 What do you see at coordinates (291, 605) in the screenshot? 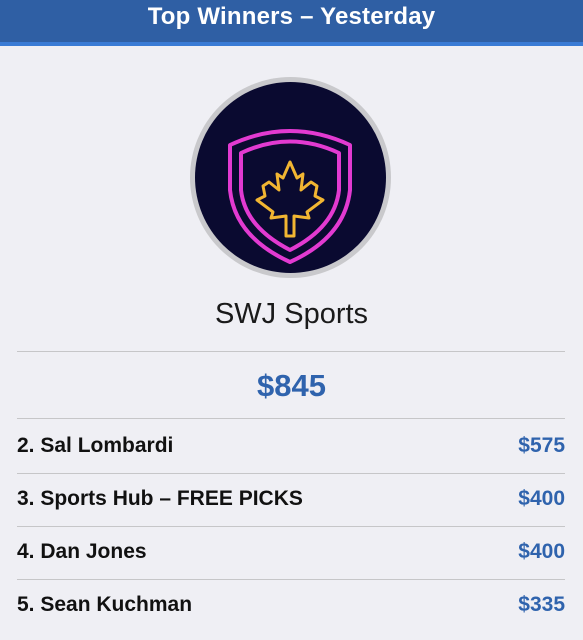
I see `list-item: 5. Sean Kuchman $335` at bounding box center [291, 605].